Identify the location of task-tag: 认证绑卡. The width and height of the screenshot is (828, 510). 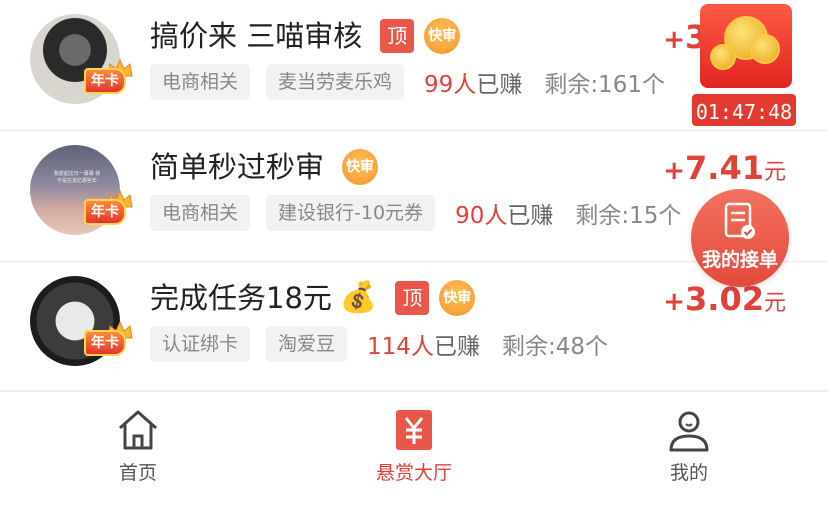
(200, 344).